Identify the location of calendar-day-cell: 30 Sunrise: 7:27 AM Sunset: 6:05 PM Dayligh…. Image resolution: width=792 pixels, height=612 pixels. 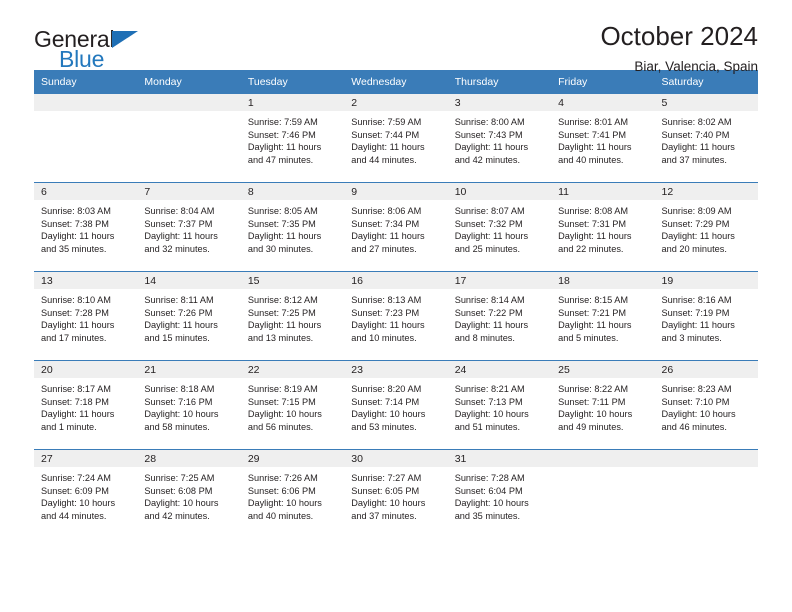
(396, 493).